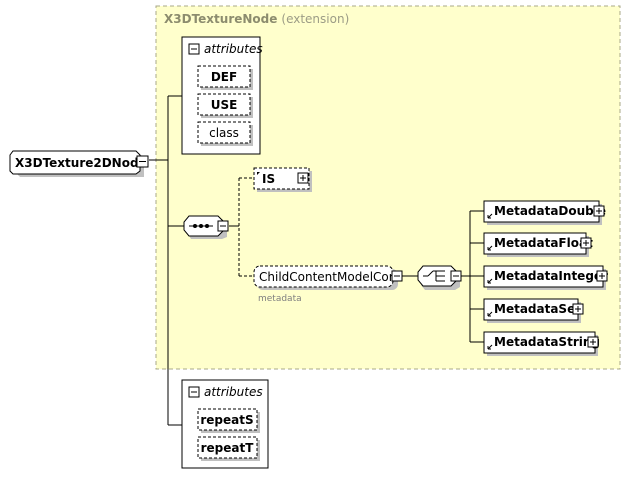  What do you see at coordinates (586, 243) in the screenshot?
I see `metadata-float-expand-icon` at bounding box center [586, 243].